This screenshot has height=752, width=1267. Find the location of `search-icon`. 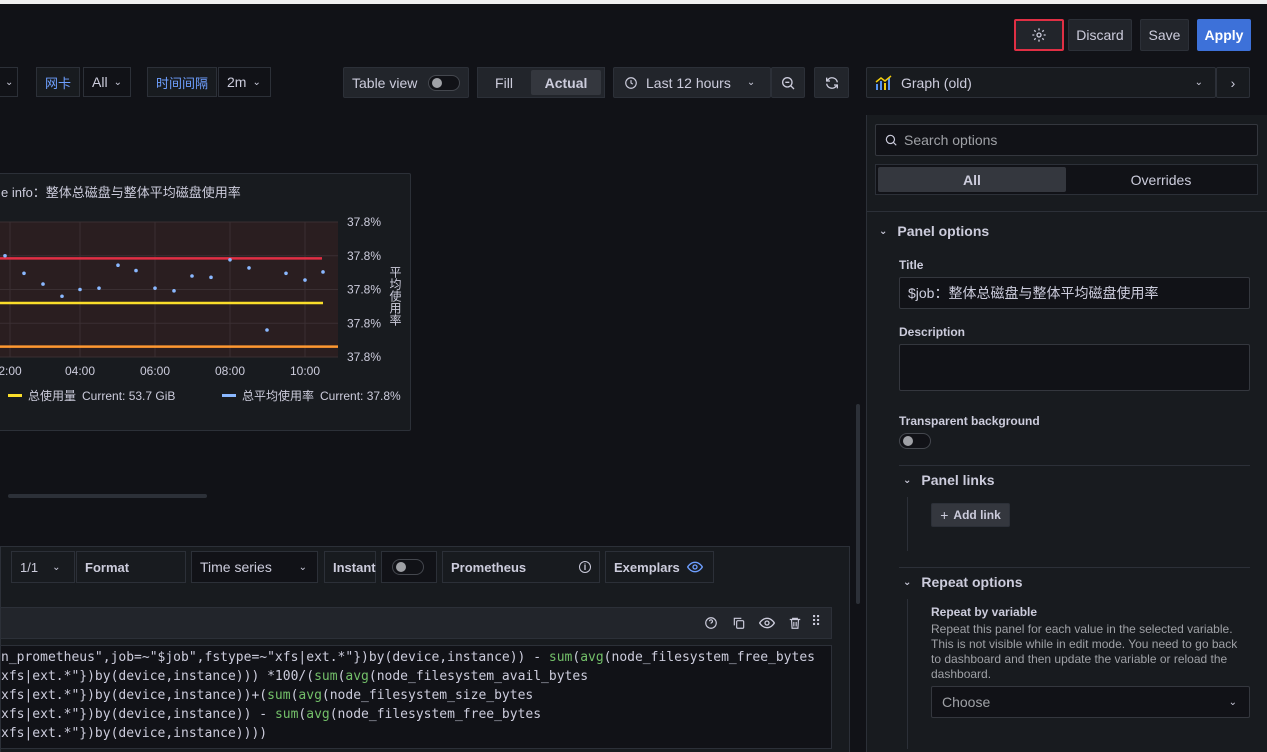

search-icon is located at coordinates (891, 140).